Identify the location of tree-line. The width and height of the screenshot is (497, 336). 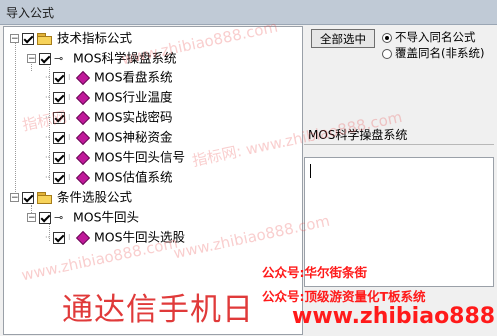
(15, 119).